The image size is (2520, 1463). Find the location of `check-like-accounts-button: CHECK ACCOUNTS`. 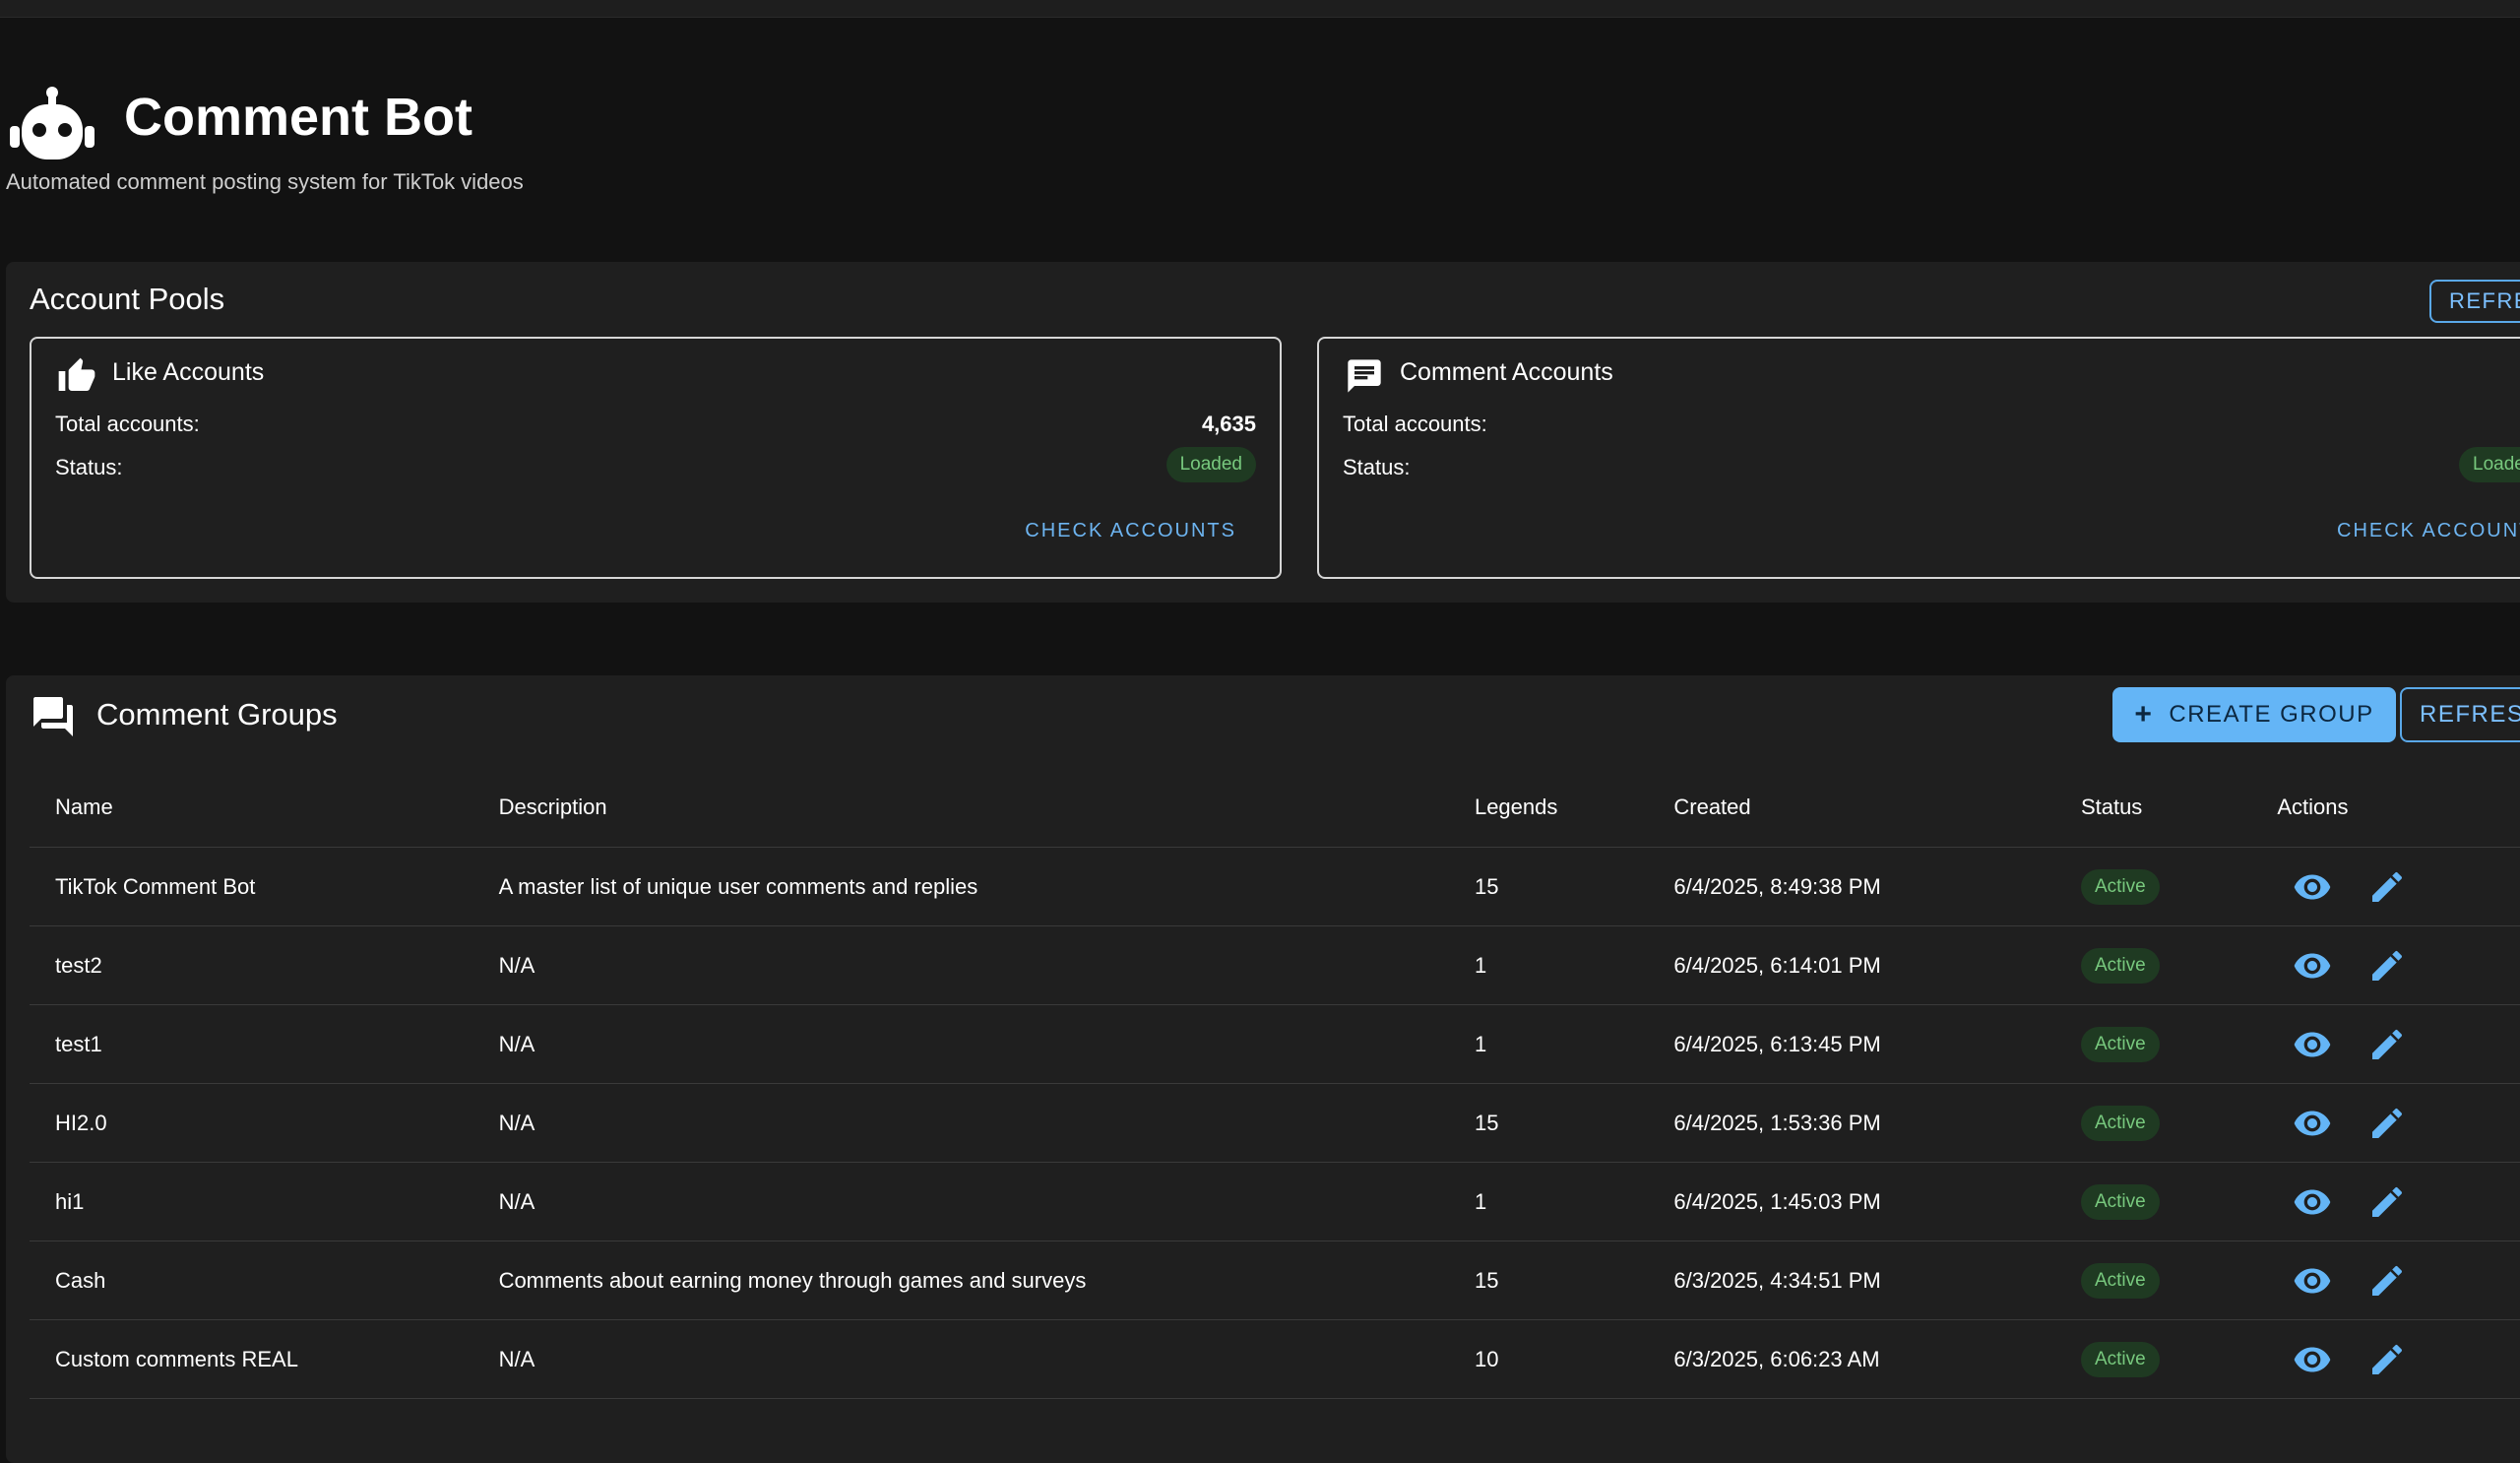

check-like-accounts-button: CHECK ACCOUNTS is located at coordinates (1130, 531).